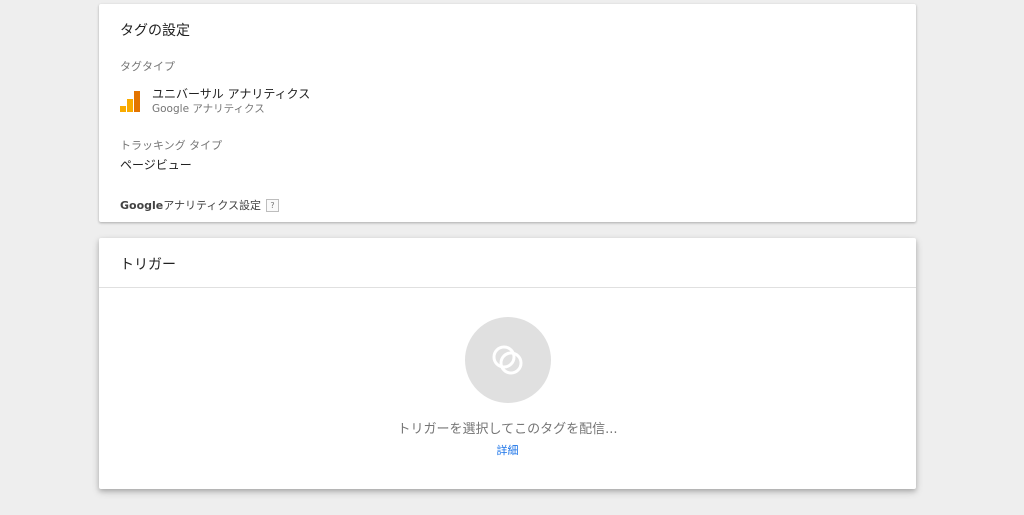  What do you see at coordinates (131, 101) in the screenshot?
I see `google-analytics-icon` at bounding box center [131, 101].